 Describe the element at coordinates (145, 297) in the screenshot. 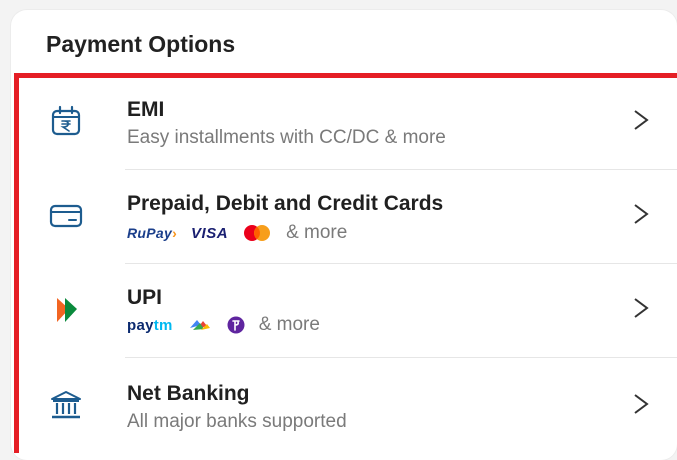

I see `option-name: UPI` at that location.